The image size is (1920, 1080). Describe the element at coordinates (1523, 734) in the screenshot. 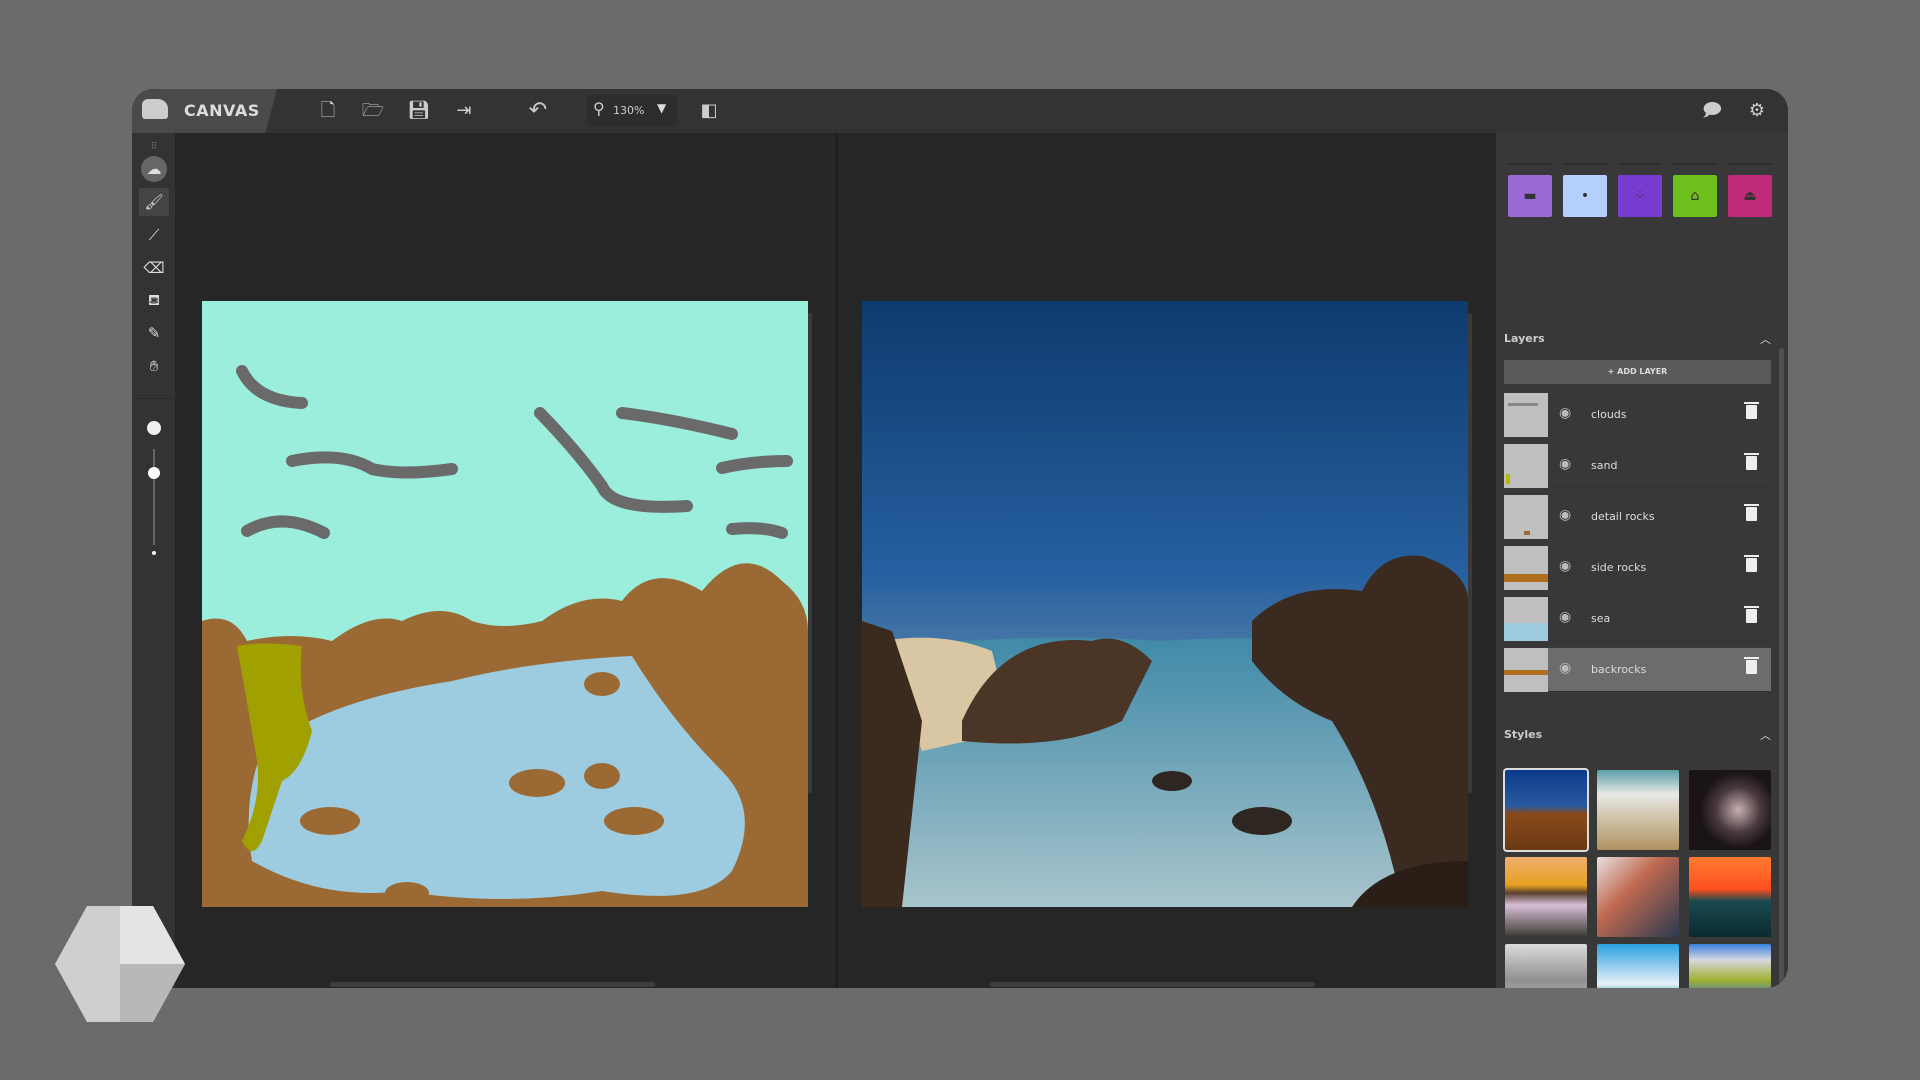

I see `styles-title: Styles` at that location.